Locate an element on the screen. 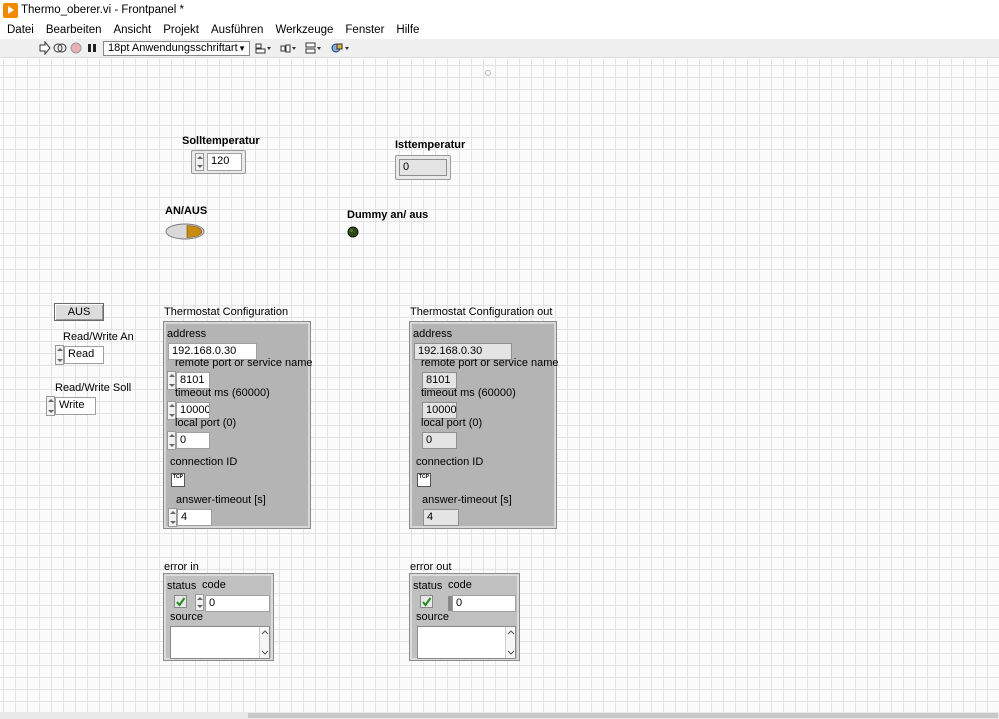 The image size is (999, 719). config-in-local-input: 0 is located at coordinates (193, 440).